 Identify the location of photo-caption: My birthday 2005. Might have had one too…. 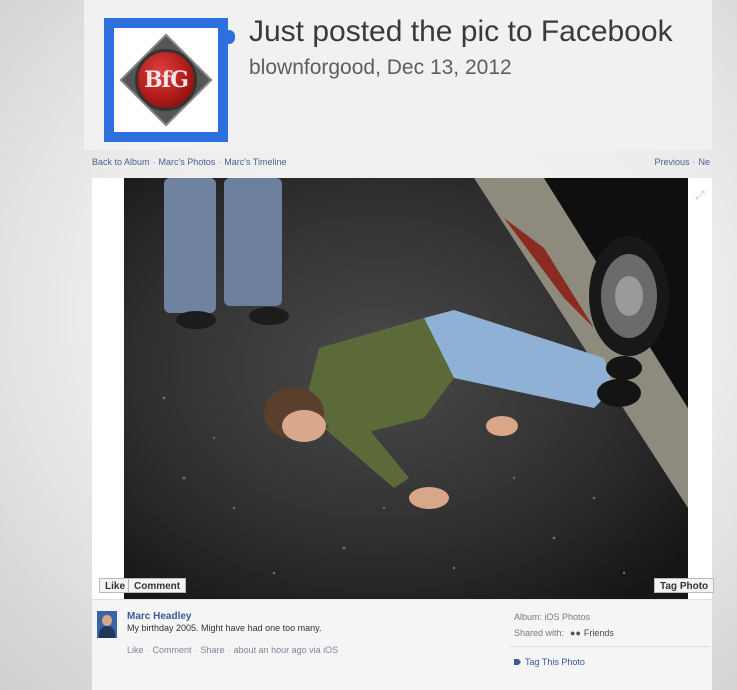
(224, 628).